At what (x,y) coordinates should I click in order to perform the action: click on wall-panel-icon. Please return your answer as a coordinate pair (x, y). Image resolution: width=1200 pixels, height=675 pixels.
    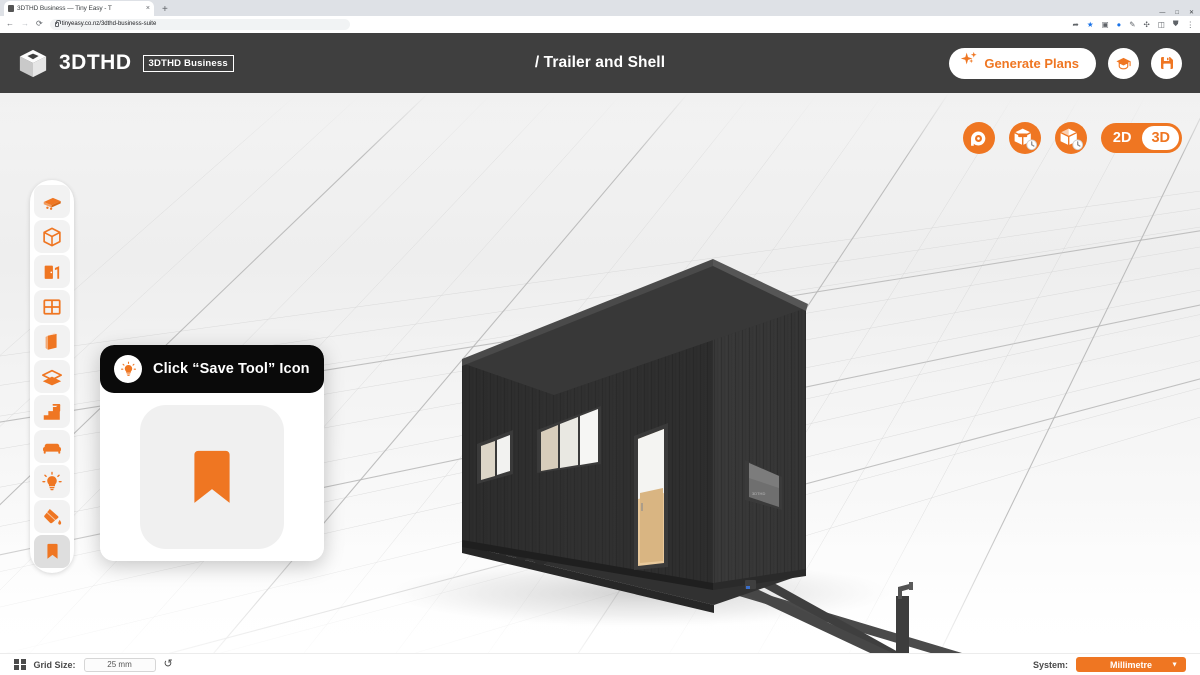
    Looking at the image, I should click on (51, 341).